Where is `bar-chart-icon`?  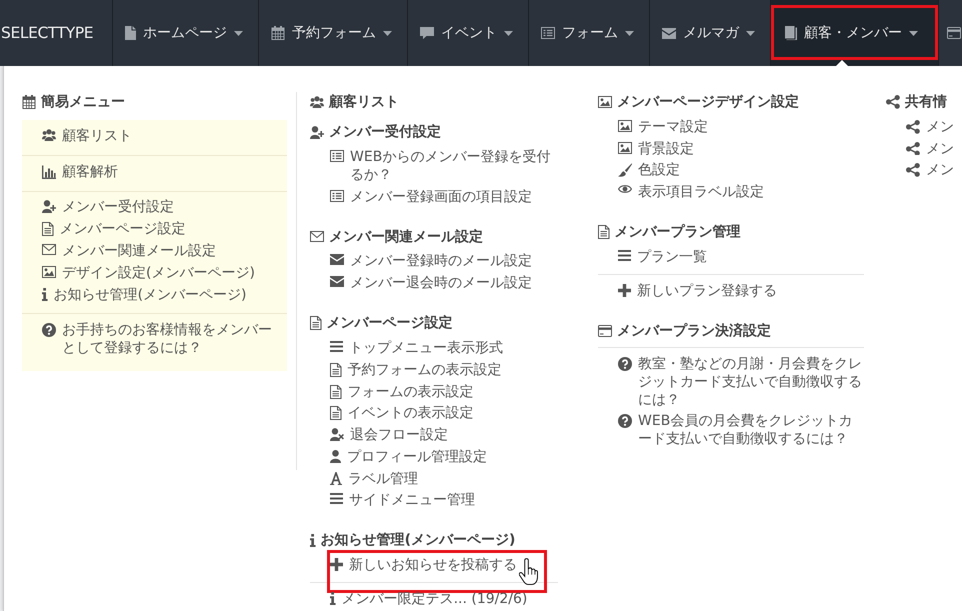 bar-chart-icon is located at coordinates (49, 171).